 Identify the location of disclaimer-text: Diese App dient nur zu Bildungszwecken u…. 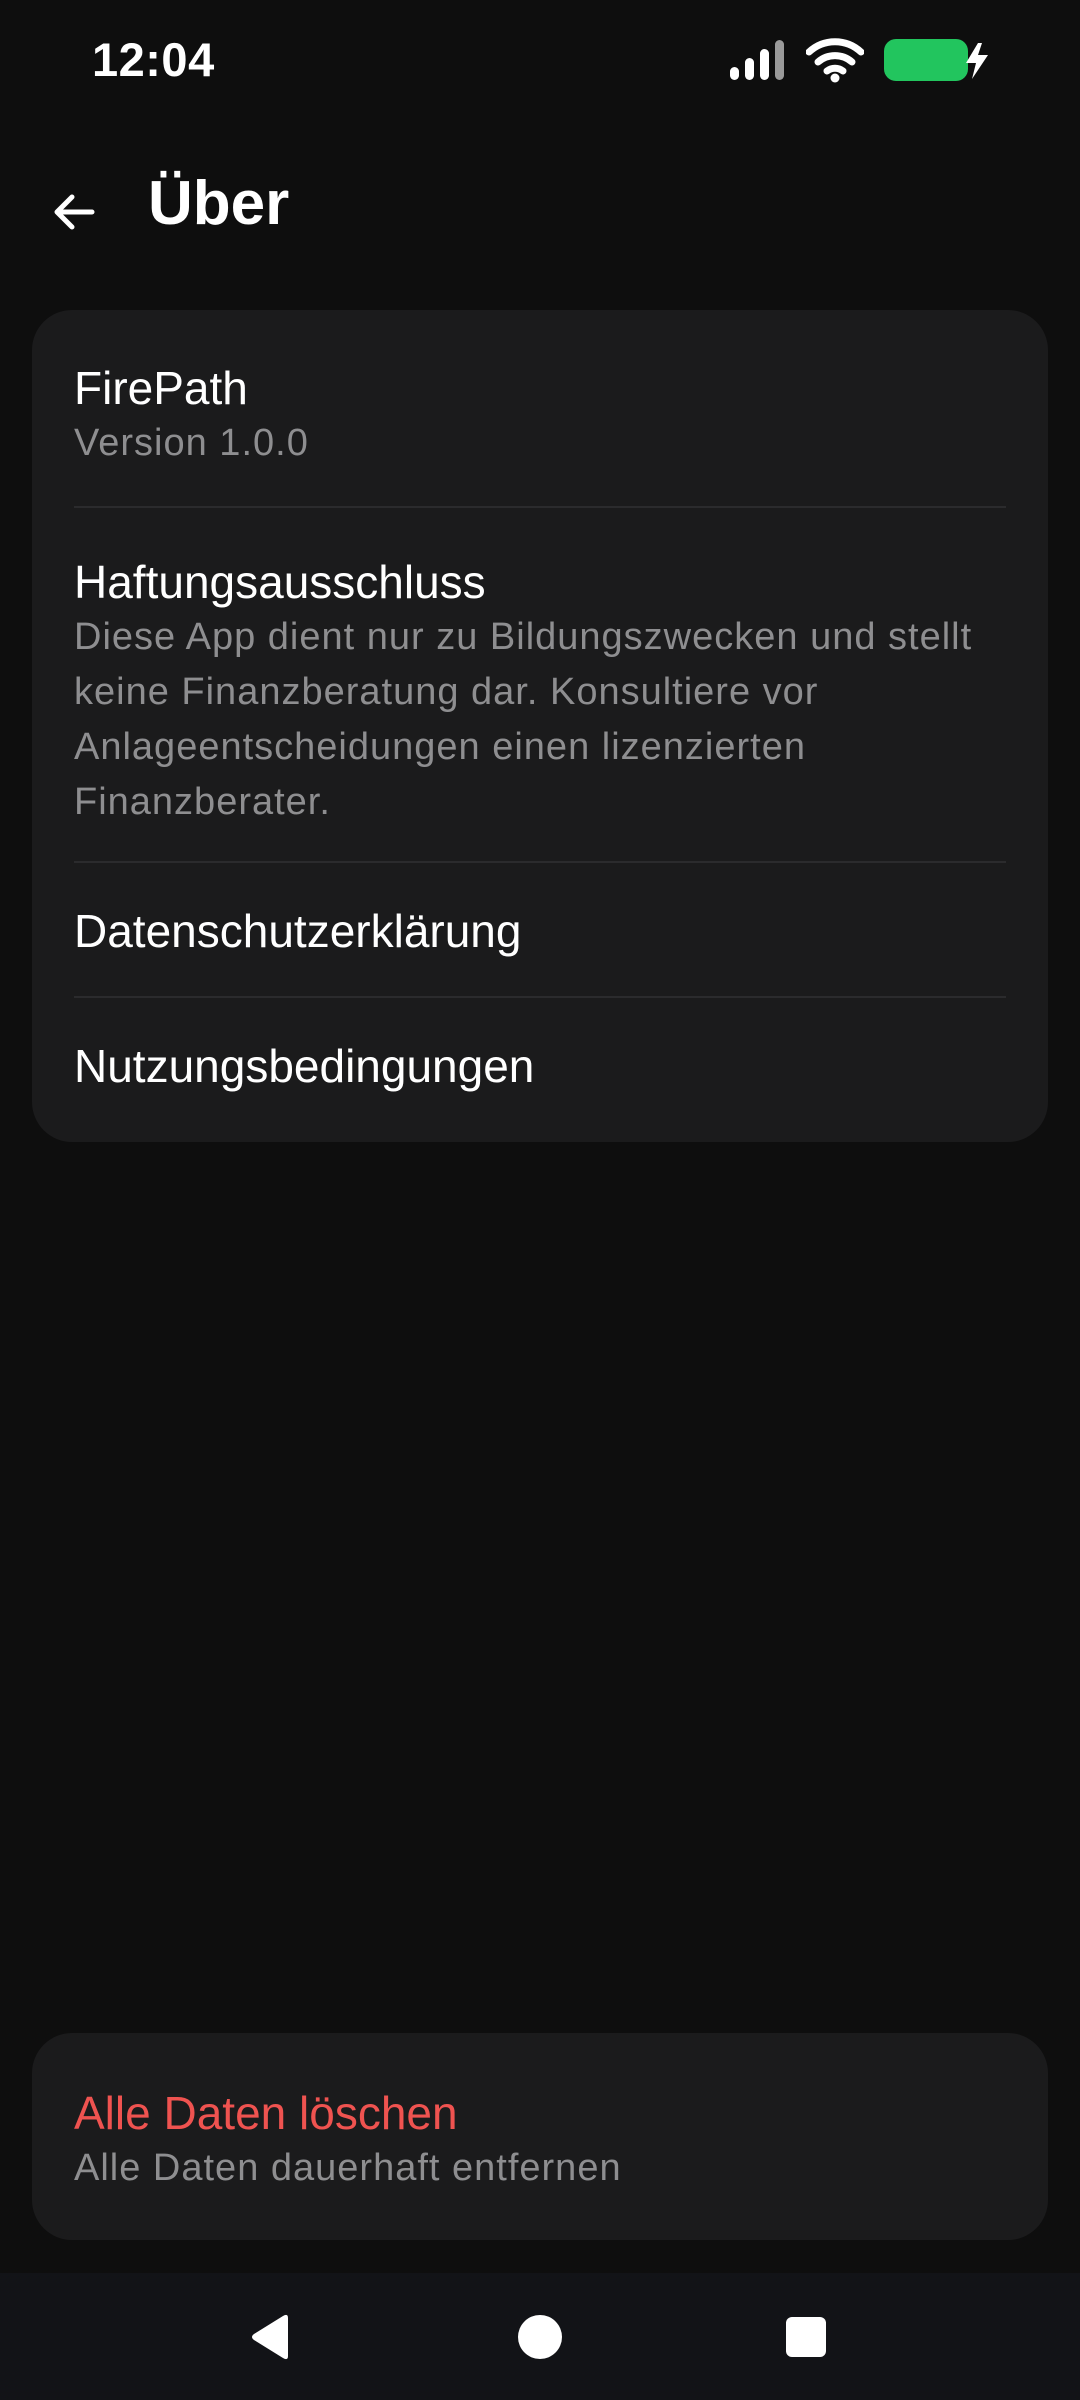
(523, 719).